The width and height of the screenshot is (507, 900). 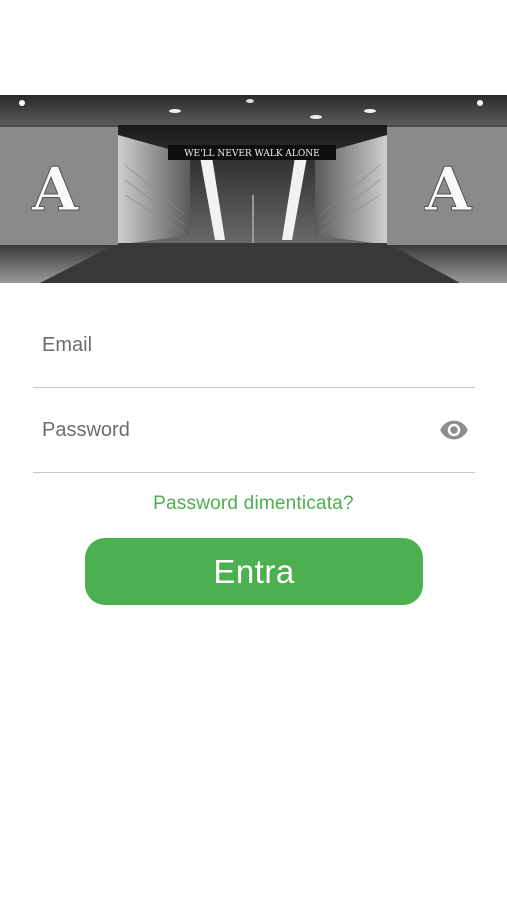 I want to click on password-field, so click(x=232, y=430).